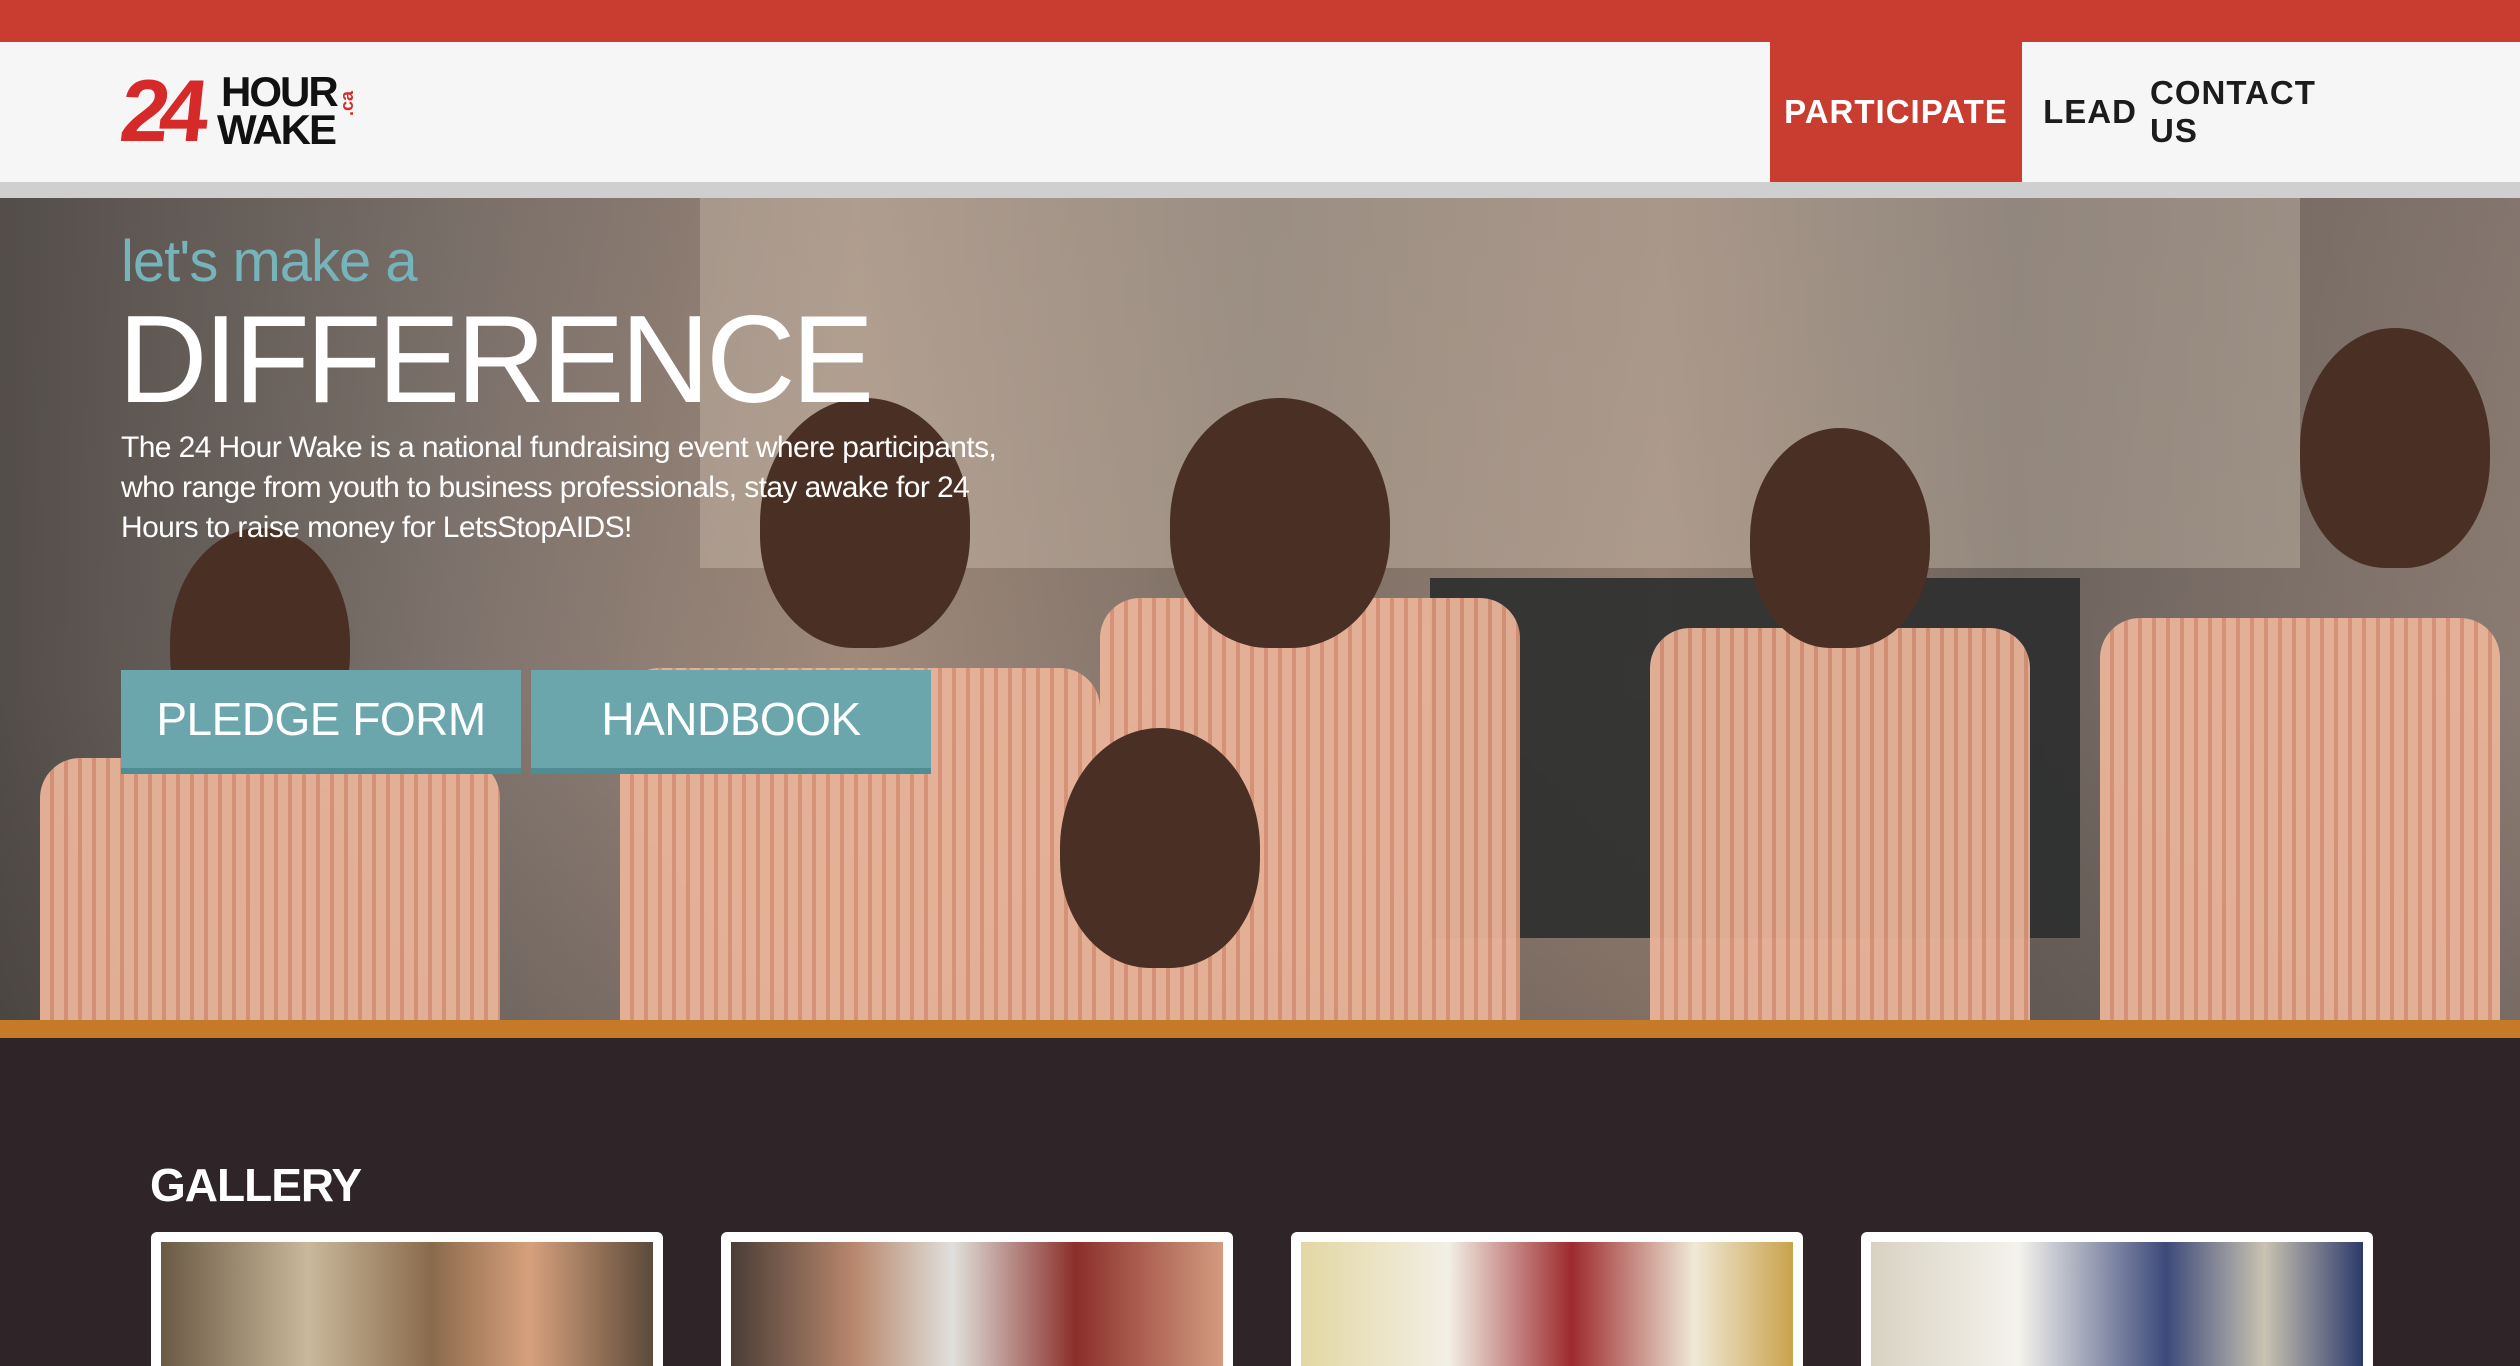 This screenshot has width=2520, height=1366. I want to click on logo-suffix: .ca, so click(347, 103).